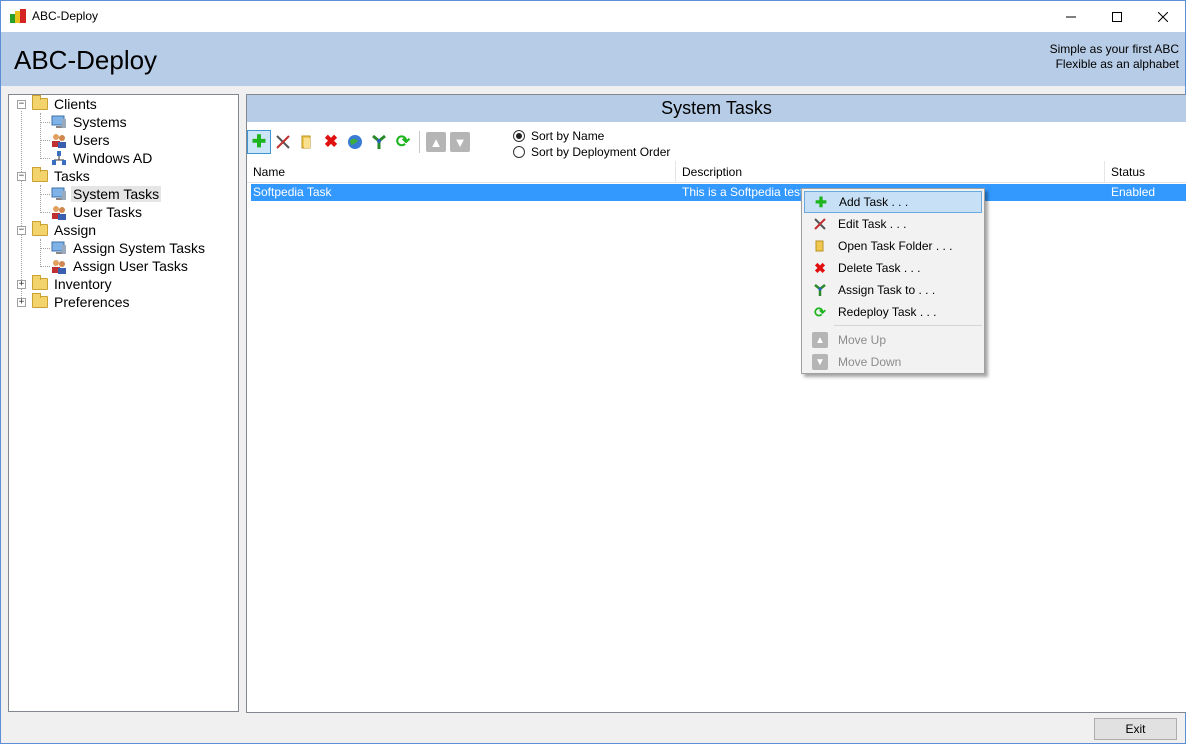 This screenshot has height=744, width=1186. I want to click on task-list-header: Name Description Status, so click(716, 172).